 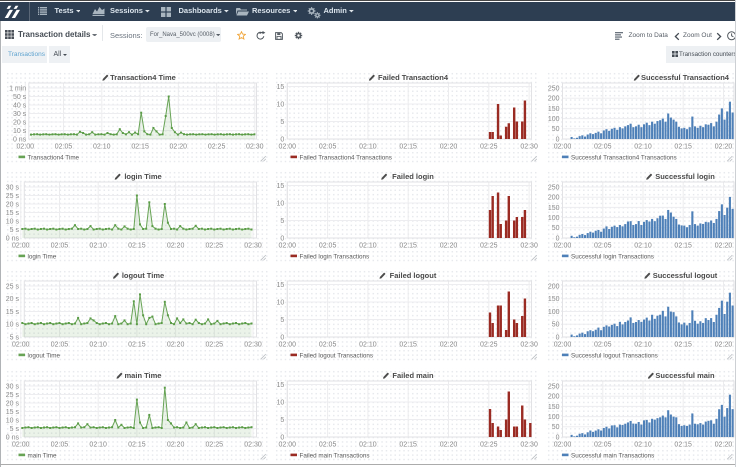 What do you see at coordinates (554, 396) in the screenshot?
I see `svg-text: 200` at bounding box center [554, 396].